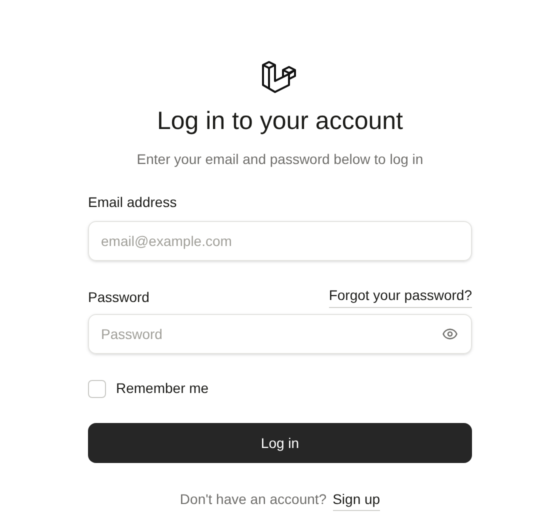 This screenshot has height=529, width=560. I want to click on login-button: Log in, so click(280, 443).